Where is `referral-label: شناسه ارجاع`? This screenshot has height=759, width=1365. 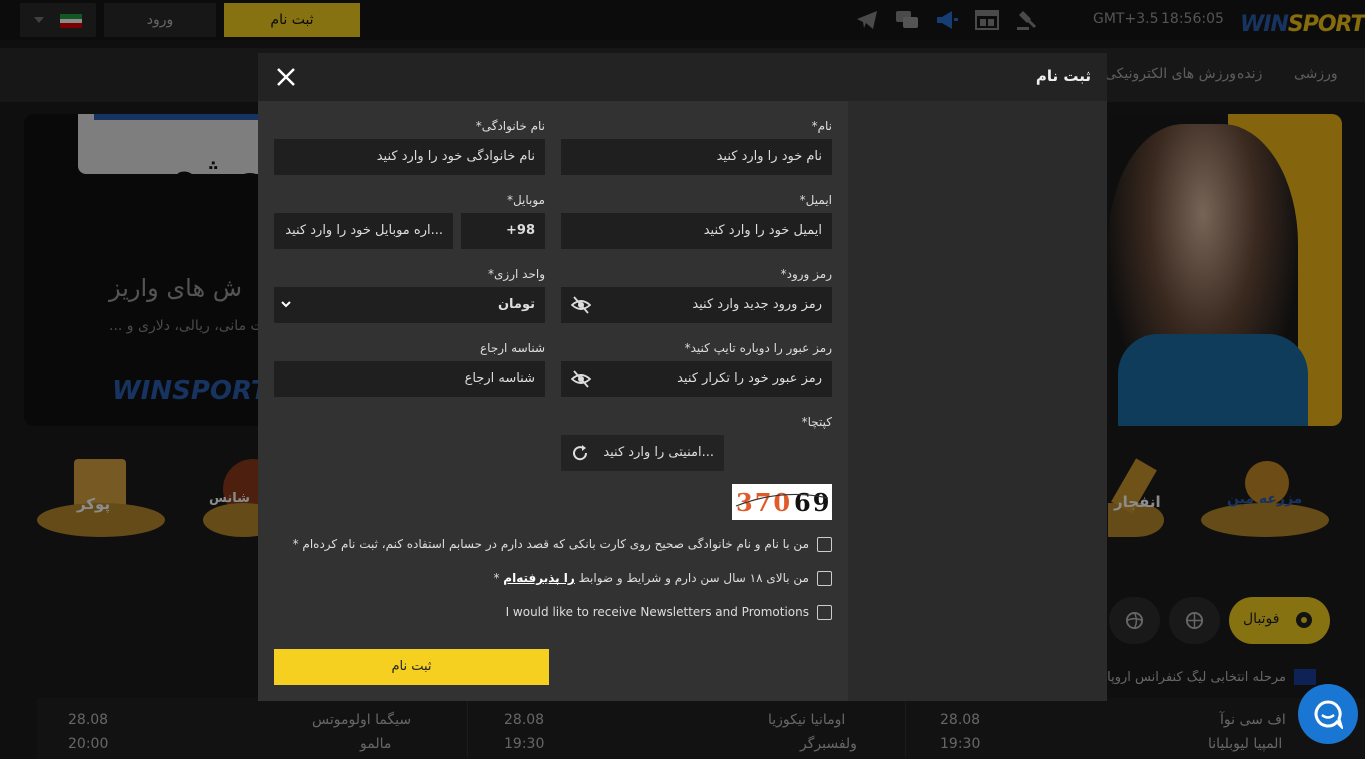
referral-label: شناسه ارجاع is located at coordinates (512, 348).